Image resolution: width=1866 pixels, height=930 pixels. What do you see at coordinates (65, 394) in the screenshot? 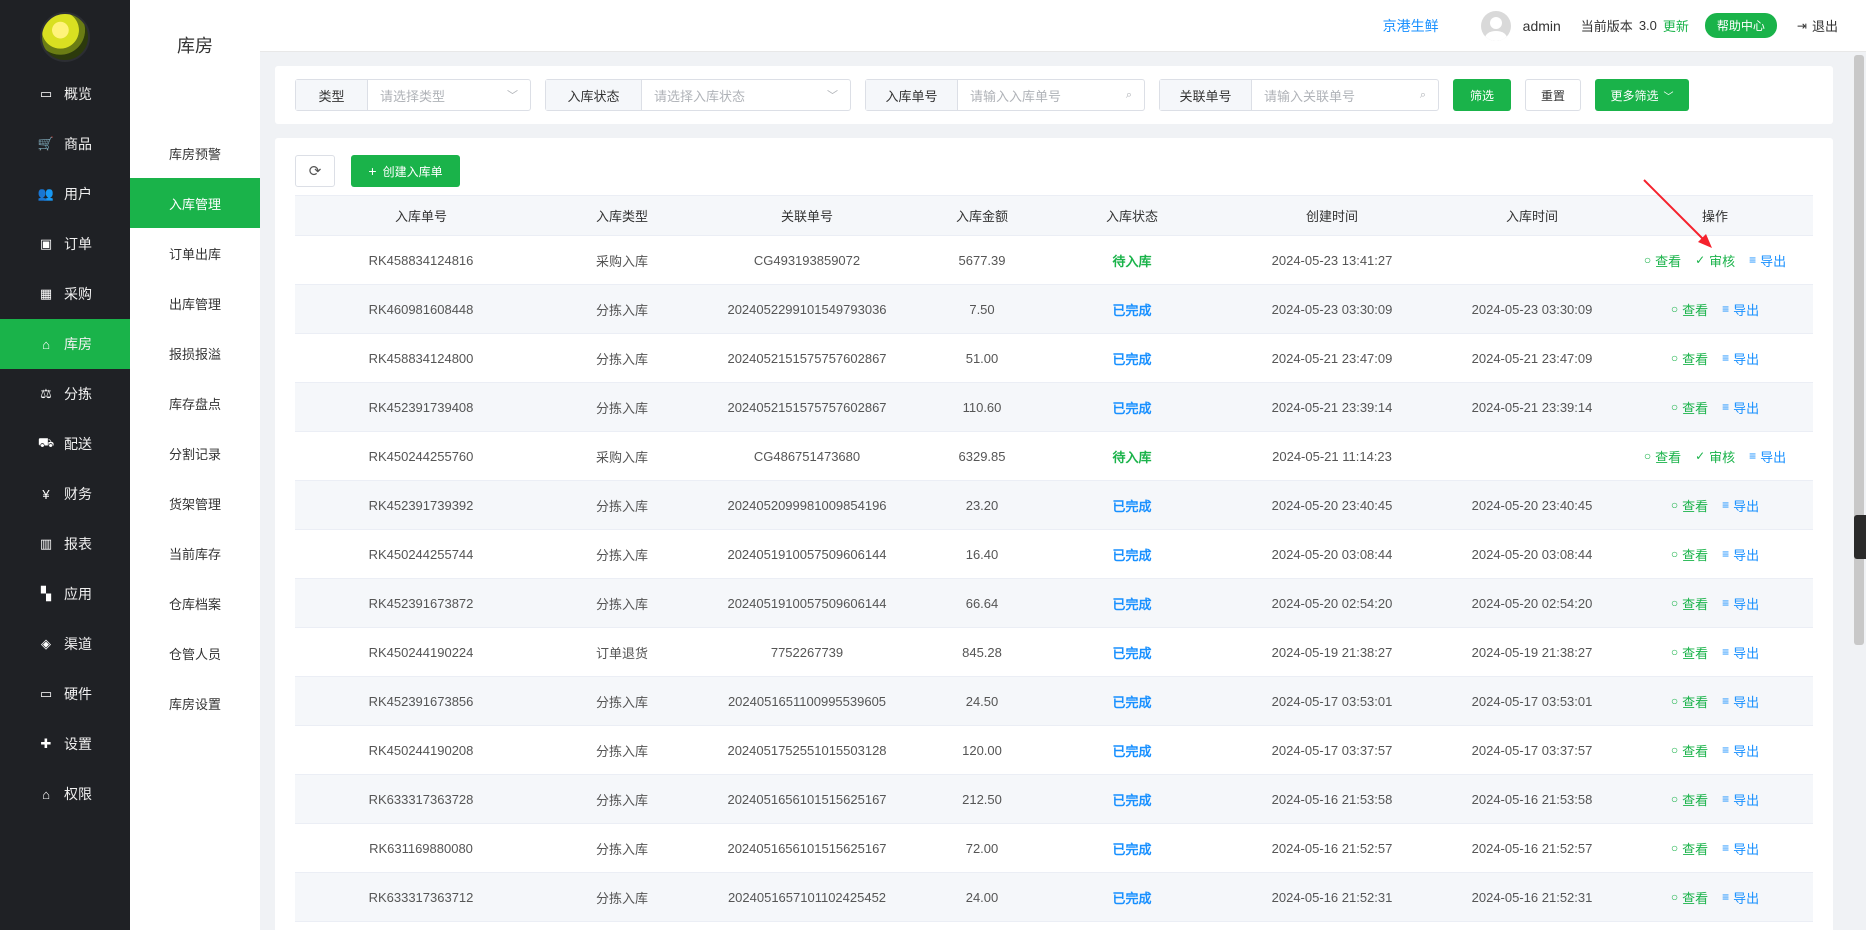
I see `nav-item: ⚖ 分拣` at bounding box center [65, 394].